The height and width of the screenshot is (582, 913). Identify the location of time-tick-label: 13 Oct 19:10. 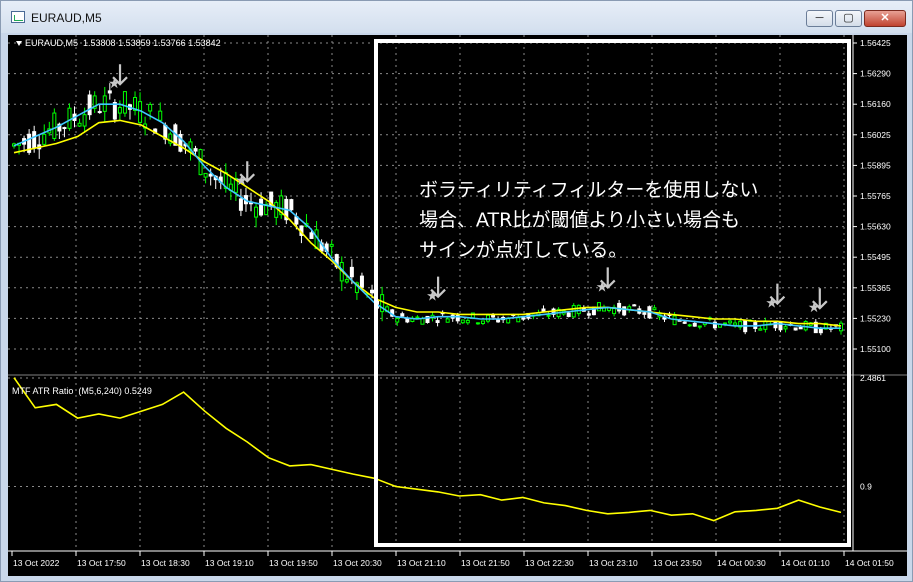
(229, 563).